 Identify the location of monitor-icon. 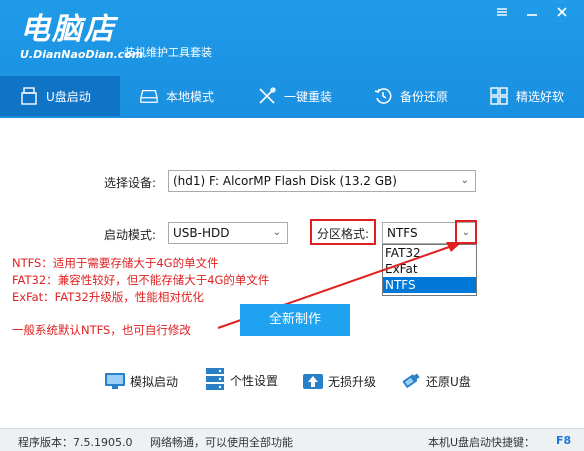
(115, 381).